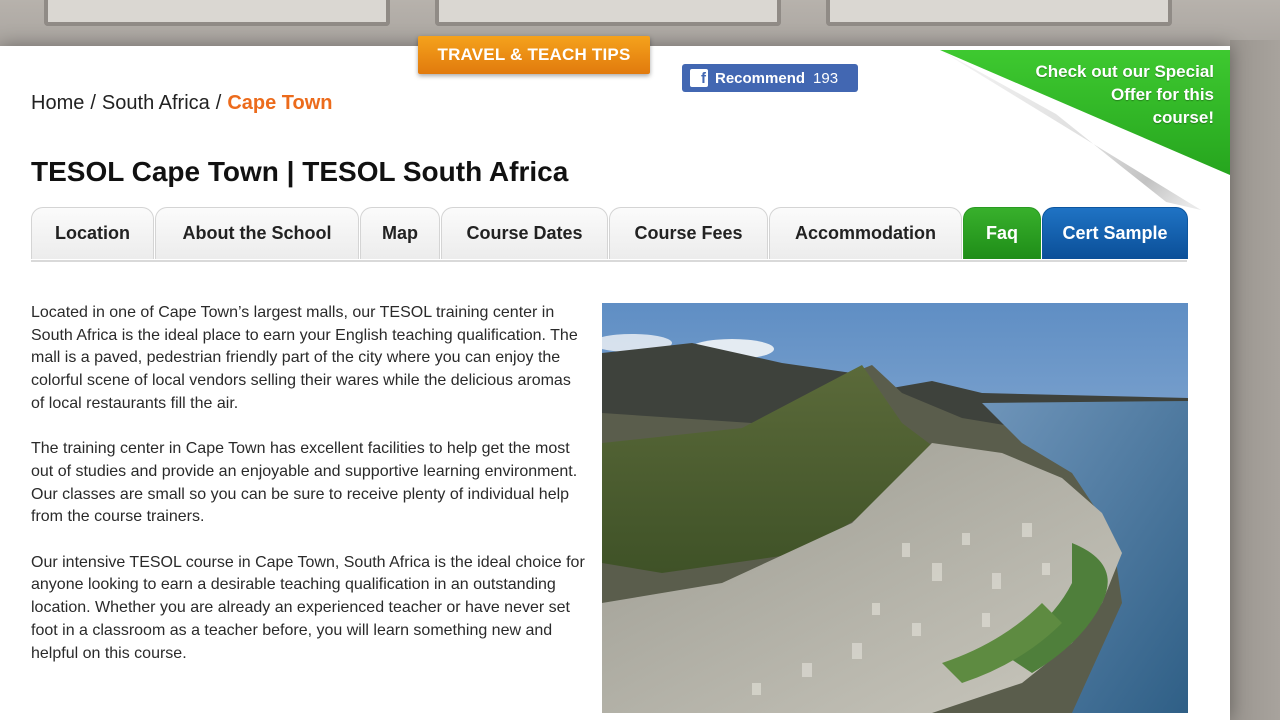 This screenshot has width=1280, height=720. I want to click on breadcrumb-home: Home, so click(57, 103).